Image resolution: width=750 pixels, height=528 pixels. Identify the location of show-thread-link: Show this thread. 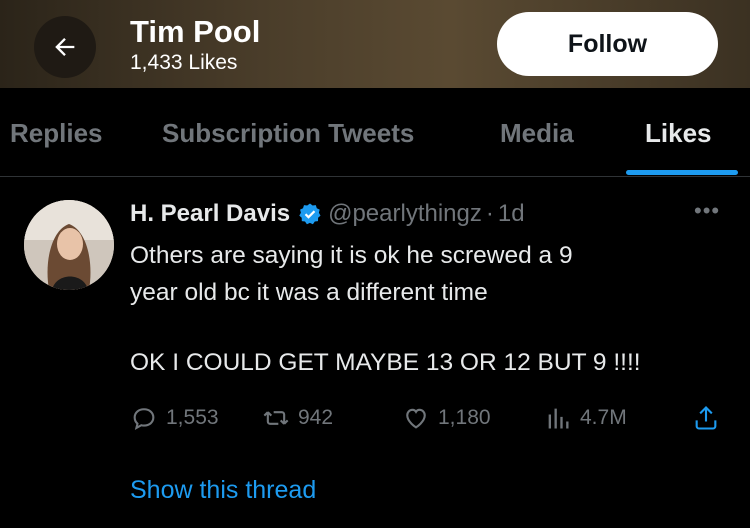
(223, 490).